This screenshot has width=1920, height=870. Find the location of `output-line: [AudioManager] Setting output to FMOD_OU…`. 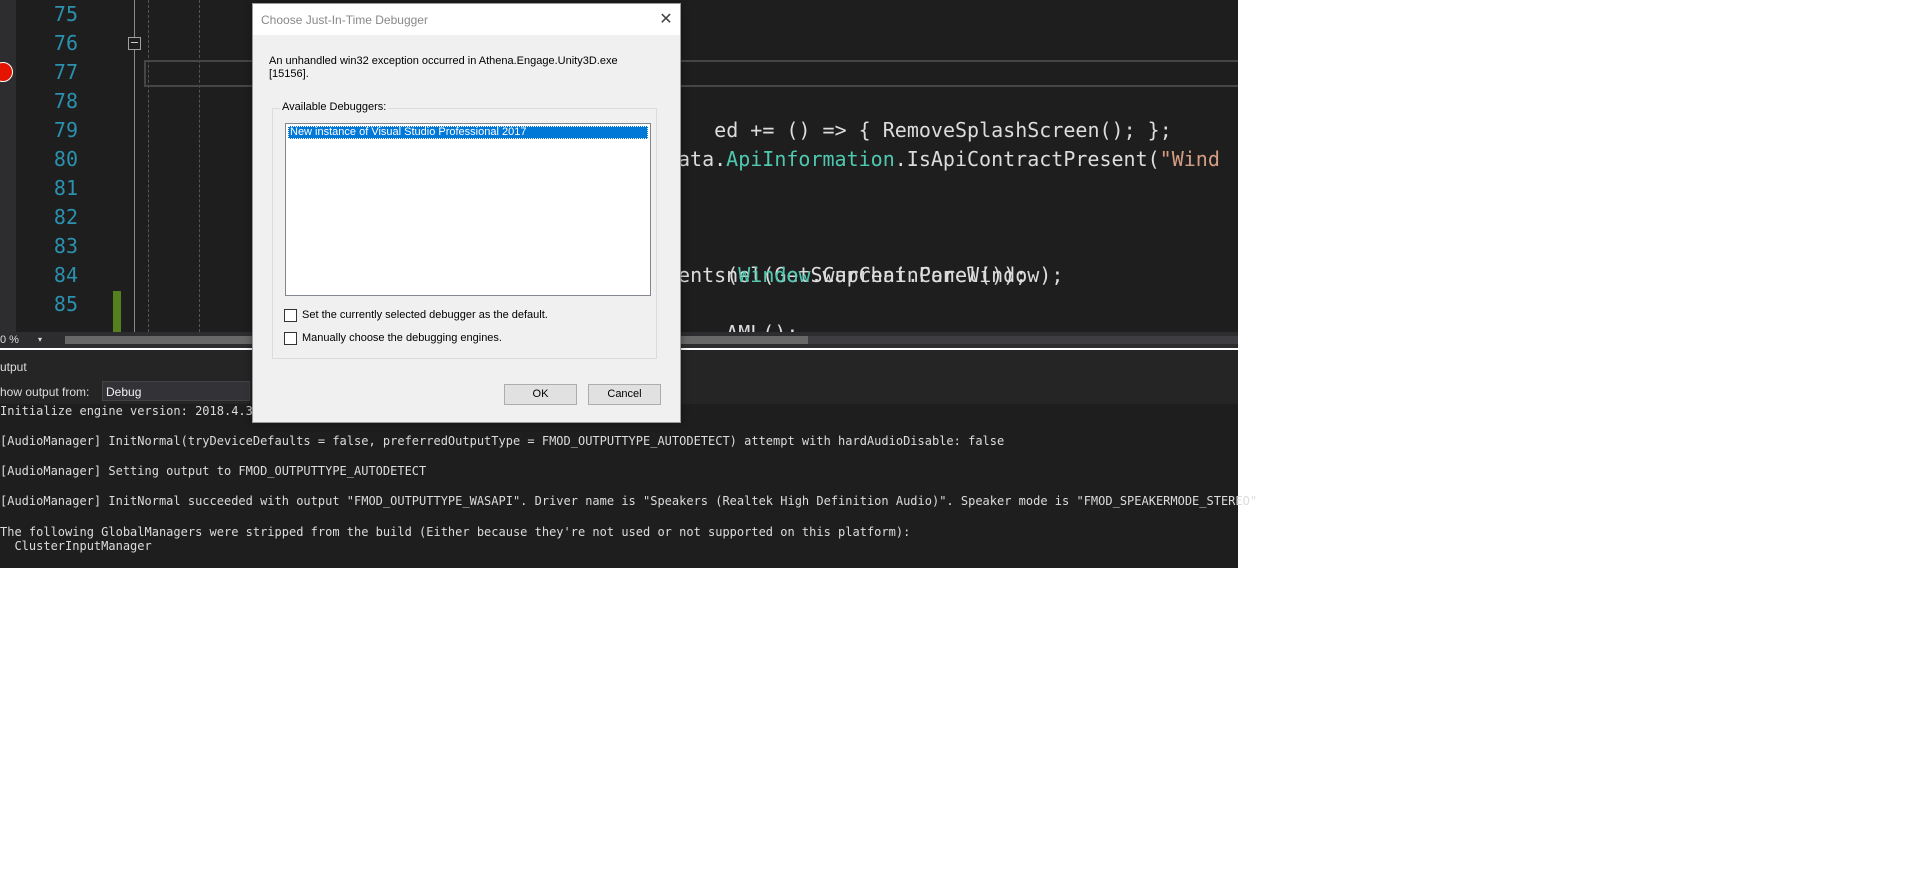

output-line: [AudioManager] Setting output to FMOD_OU… is located at coordinates (213, 471).